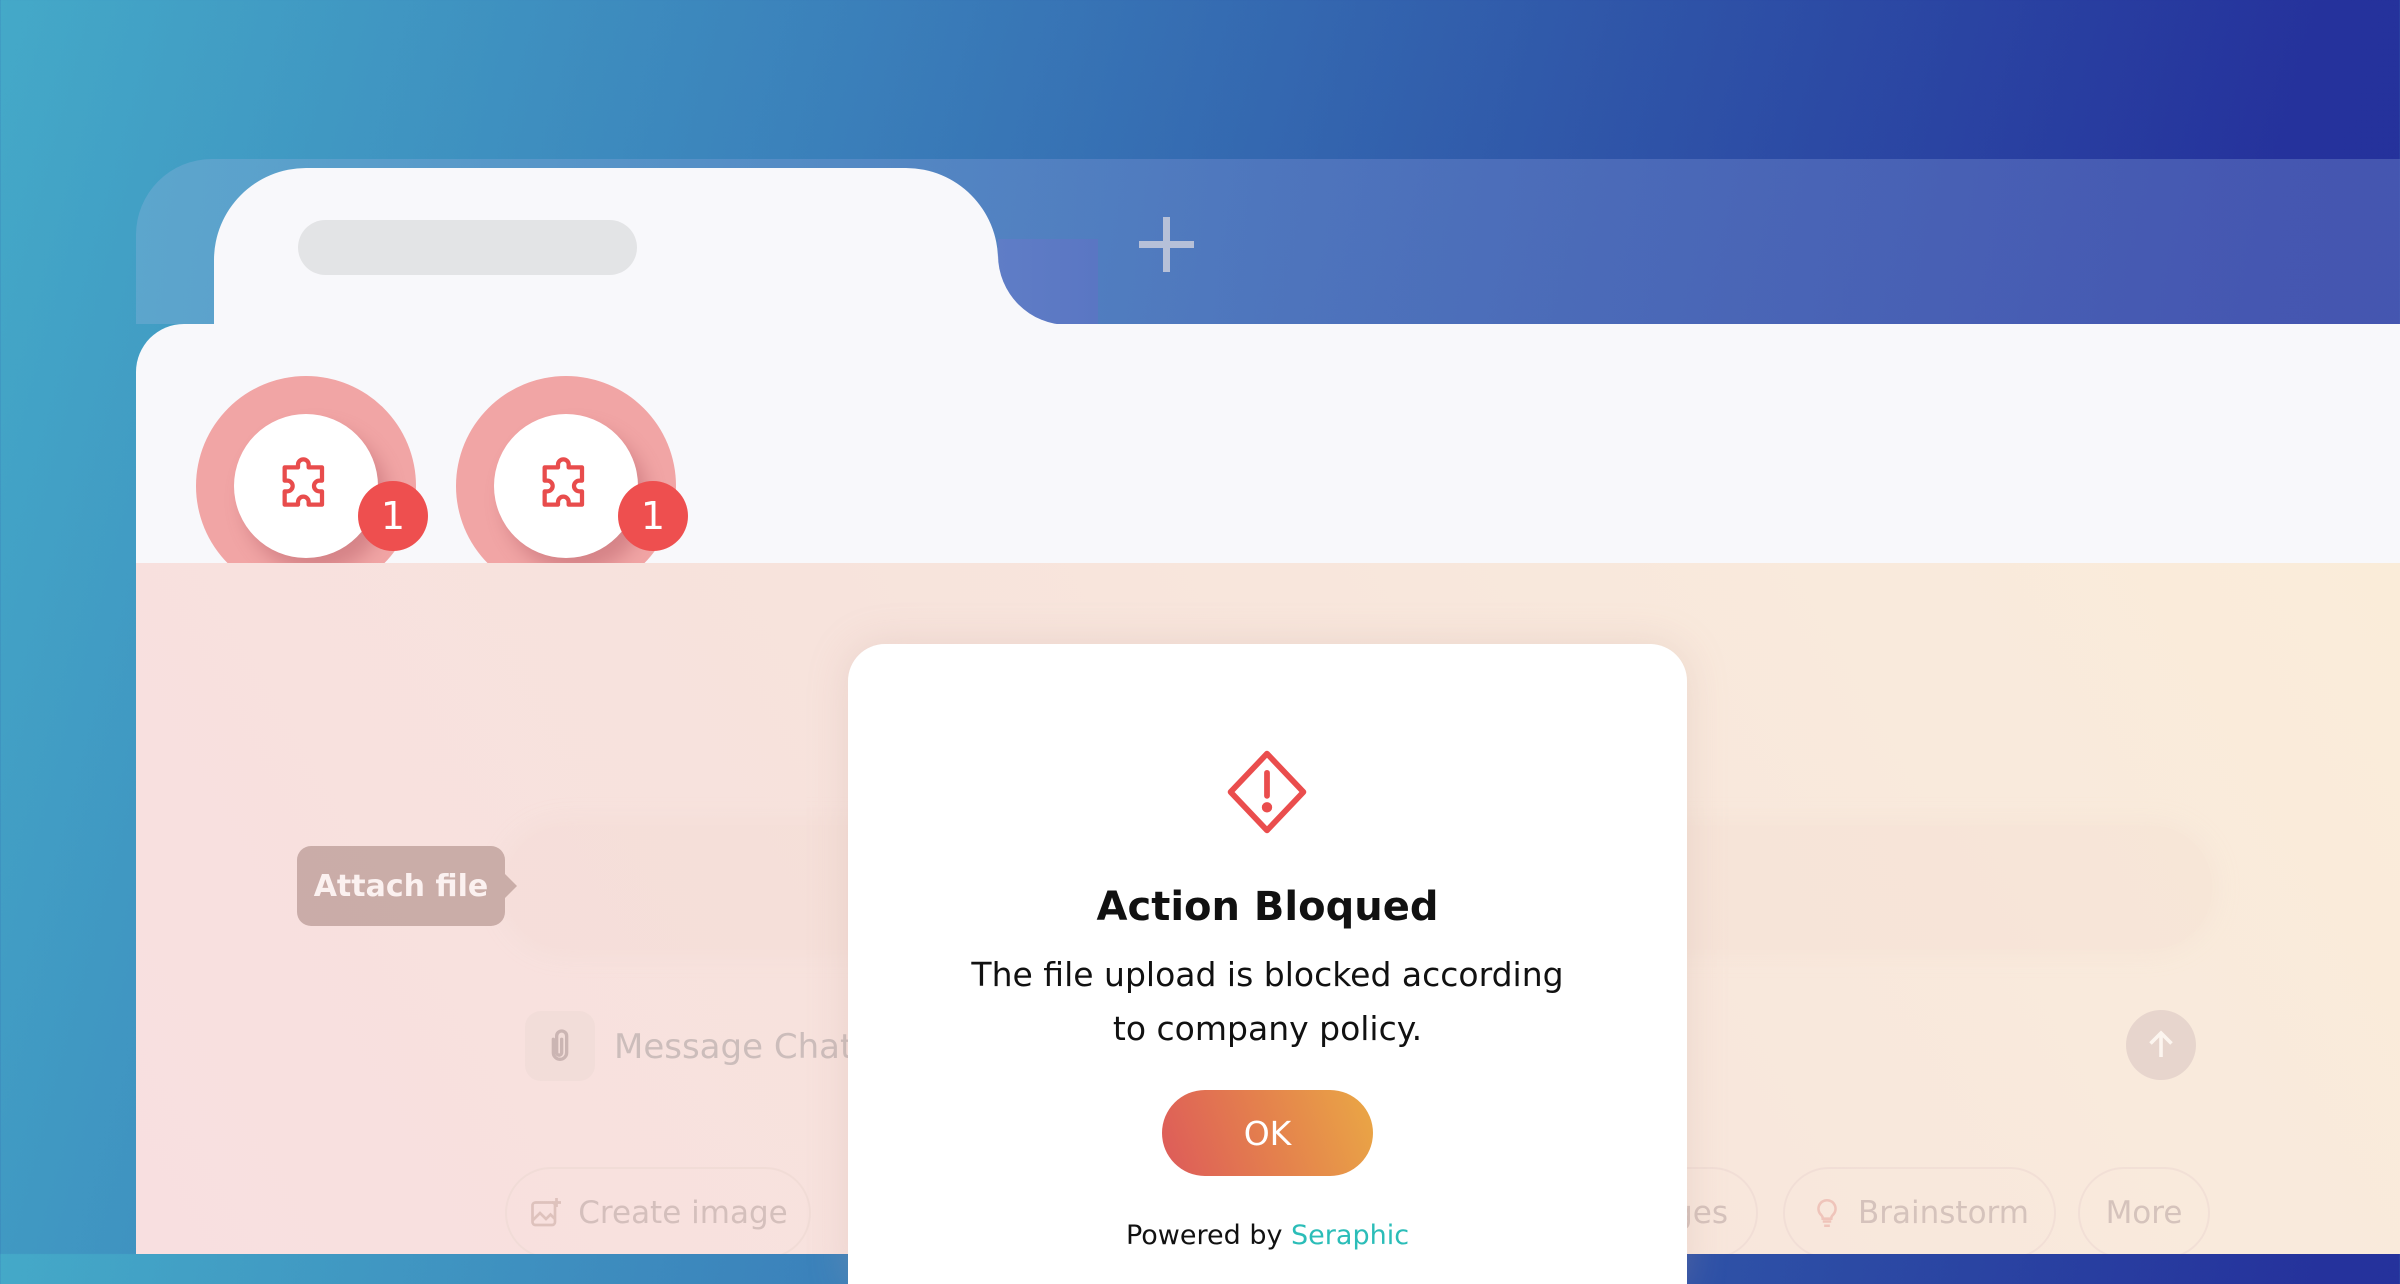 This screenshot has height=1284, width=2400. What do you see at coordinates (1267, 974) in the screenshot?
I see `dialog-message-line: The file upload is blocked according` at bounding box center [1267, 974].